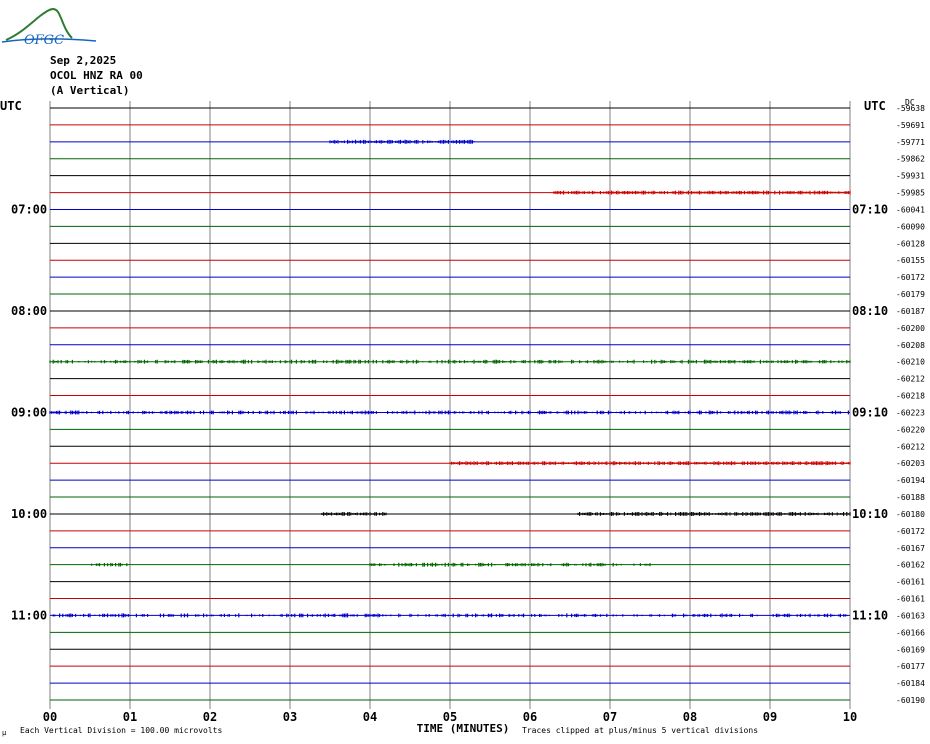 The height and width of the screenshot is (744, 930). What do you see at coordinates (29, 311) in the screenshot?
I see `left-hour-label: 08:00` at bounding box center [29, 311].